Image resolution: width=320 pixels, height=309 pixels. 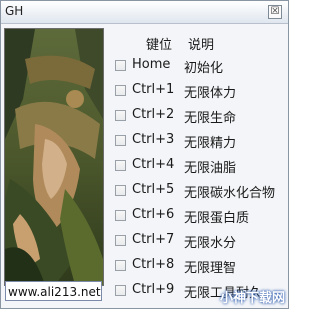 I want to click on hotkey-row-ctrl-7: Ctrl+7 无限水分, so click(x=144, y=242).